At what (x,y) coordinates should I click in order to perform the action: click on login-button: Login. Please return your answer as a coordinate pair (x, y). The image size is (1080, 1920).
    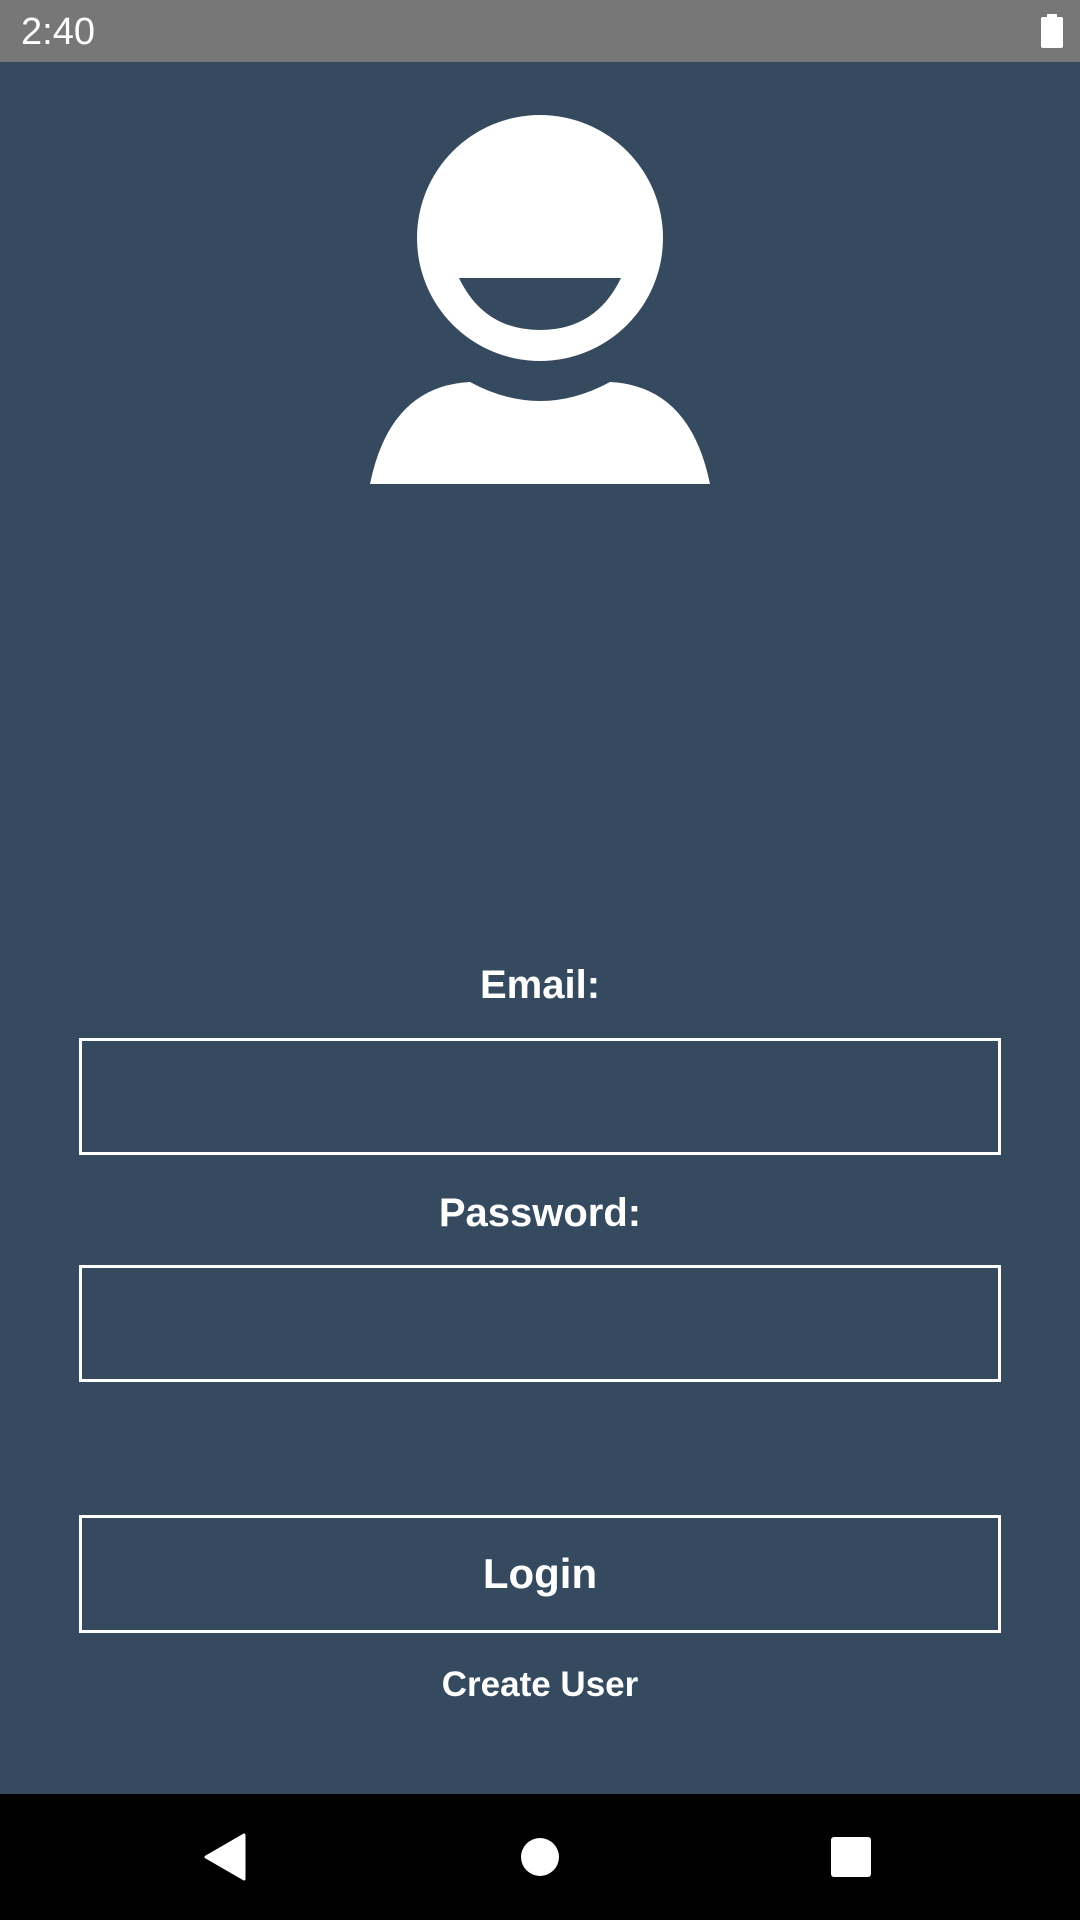
    Looking at the image, I should click on (540, 1574).